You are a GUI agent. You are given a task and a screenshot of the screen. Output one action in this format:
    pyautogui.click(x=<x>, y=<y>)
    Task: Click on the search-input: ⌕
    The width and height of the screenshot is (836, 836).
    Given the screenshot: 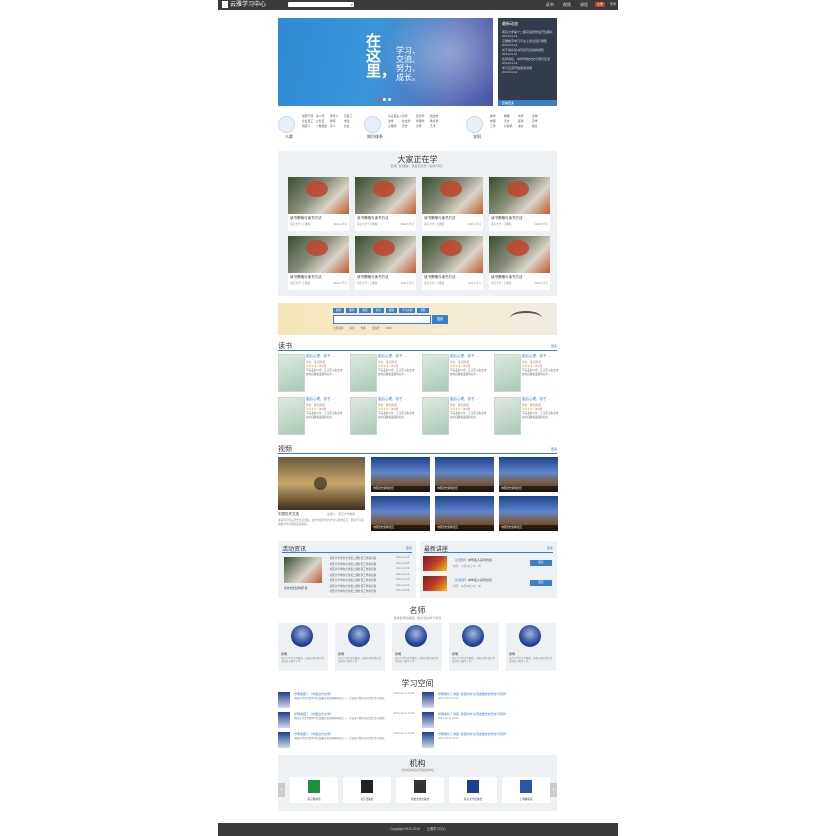 What is the action you would take?
    pyautogui.click(x=321, y=4)
    